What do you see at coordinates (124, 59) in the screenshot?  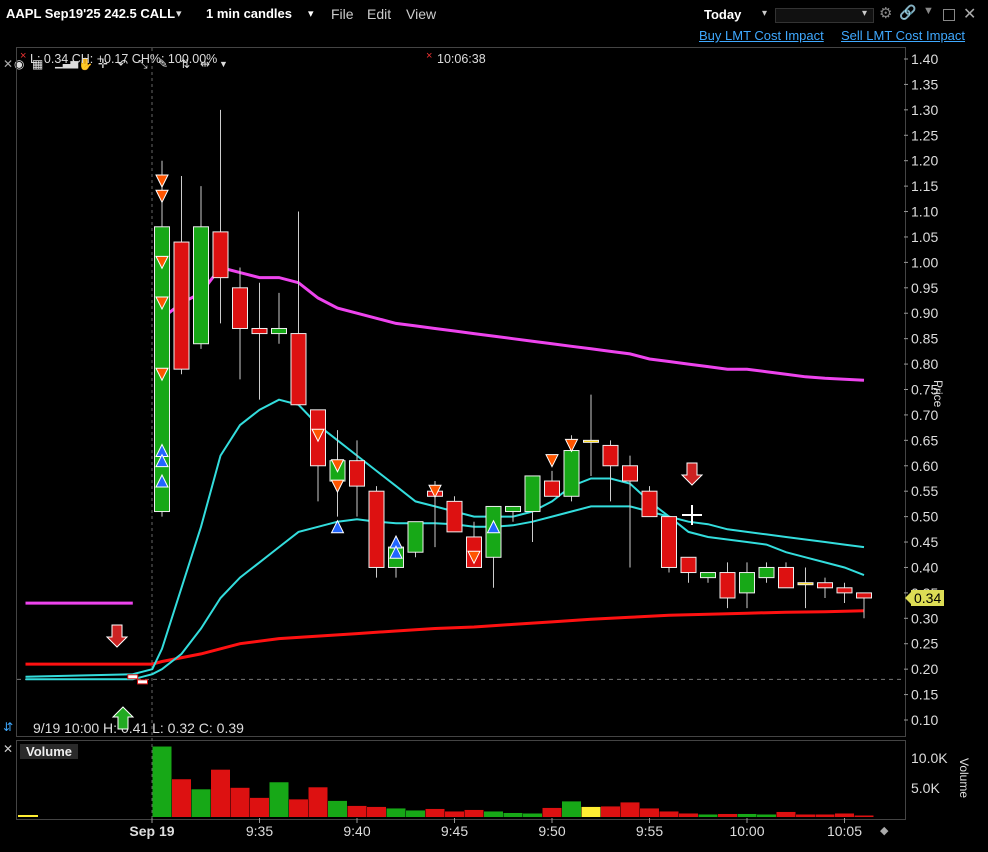 I see `last-info: L: 0.34 CH: +0.17 CH%: 100.00%` at bounding box center [124, 59].